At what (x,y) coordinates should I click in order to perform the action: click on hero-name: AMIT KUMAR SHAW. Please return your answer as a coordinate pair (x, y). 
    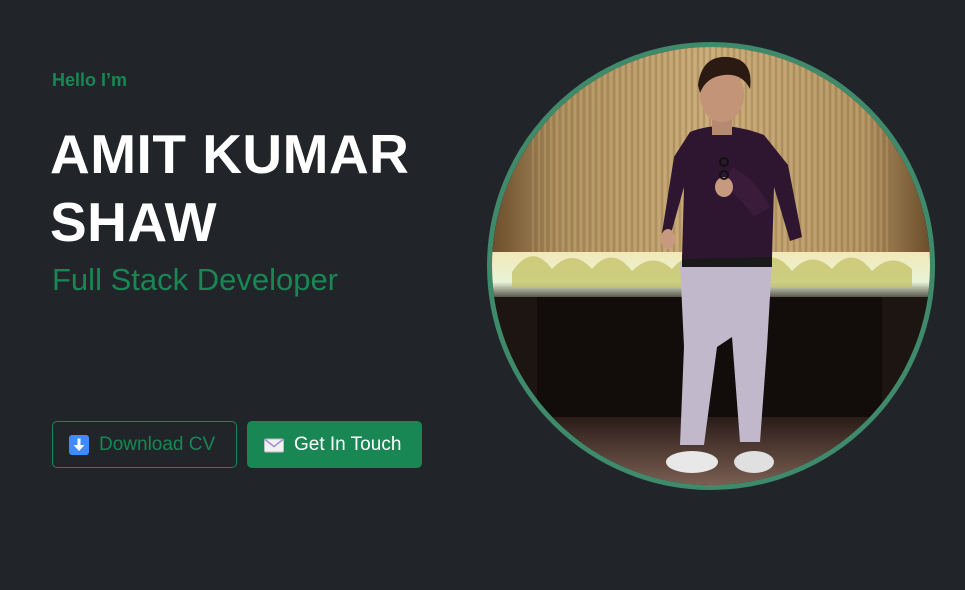
    Looking at the image, I should click on (230, 188).